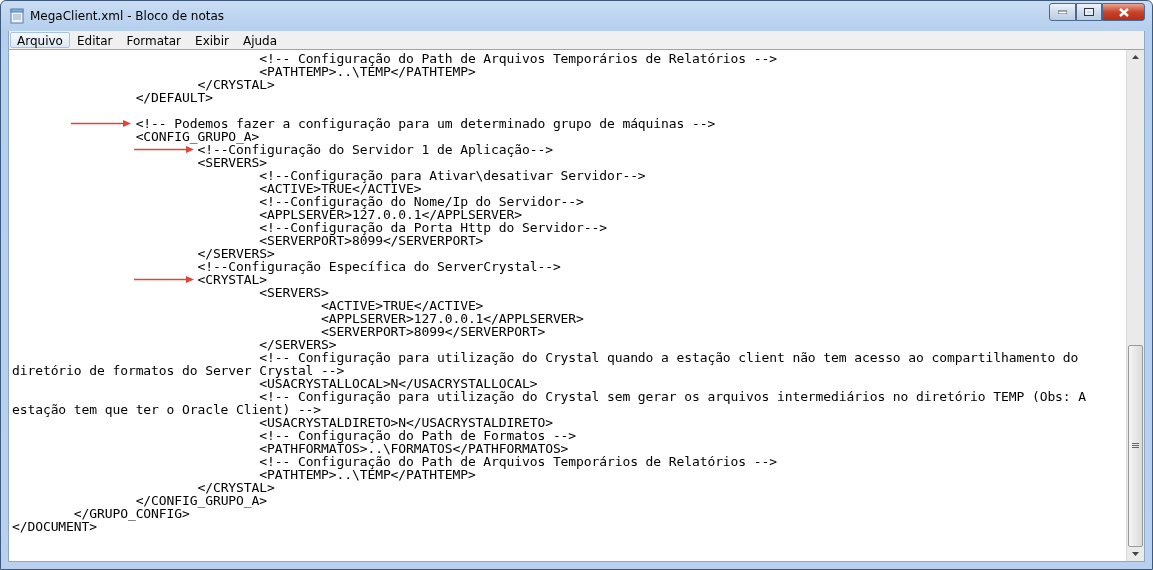 This screenshot has width=1153, height=570. I want to click on code-line: <USACRYSTALDIRETO>N</USACRYSTALDIRETO>, so click(405, 422).